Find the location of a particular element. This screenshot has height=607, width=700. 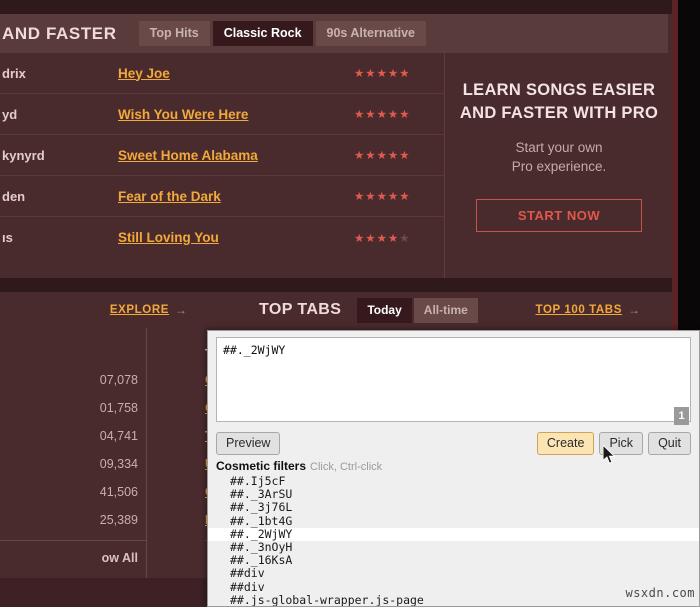

list-item: ##._16KsA is located at coordinates (453, 560).